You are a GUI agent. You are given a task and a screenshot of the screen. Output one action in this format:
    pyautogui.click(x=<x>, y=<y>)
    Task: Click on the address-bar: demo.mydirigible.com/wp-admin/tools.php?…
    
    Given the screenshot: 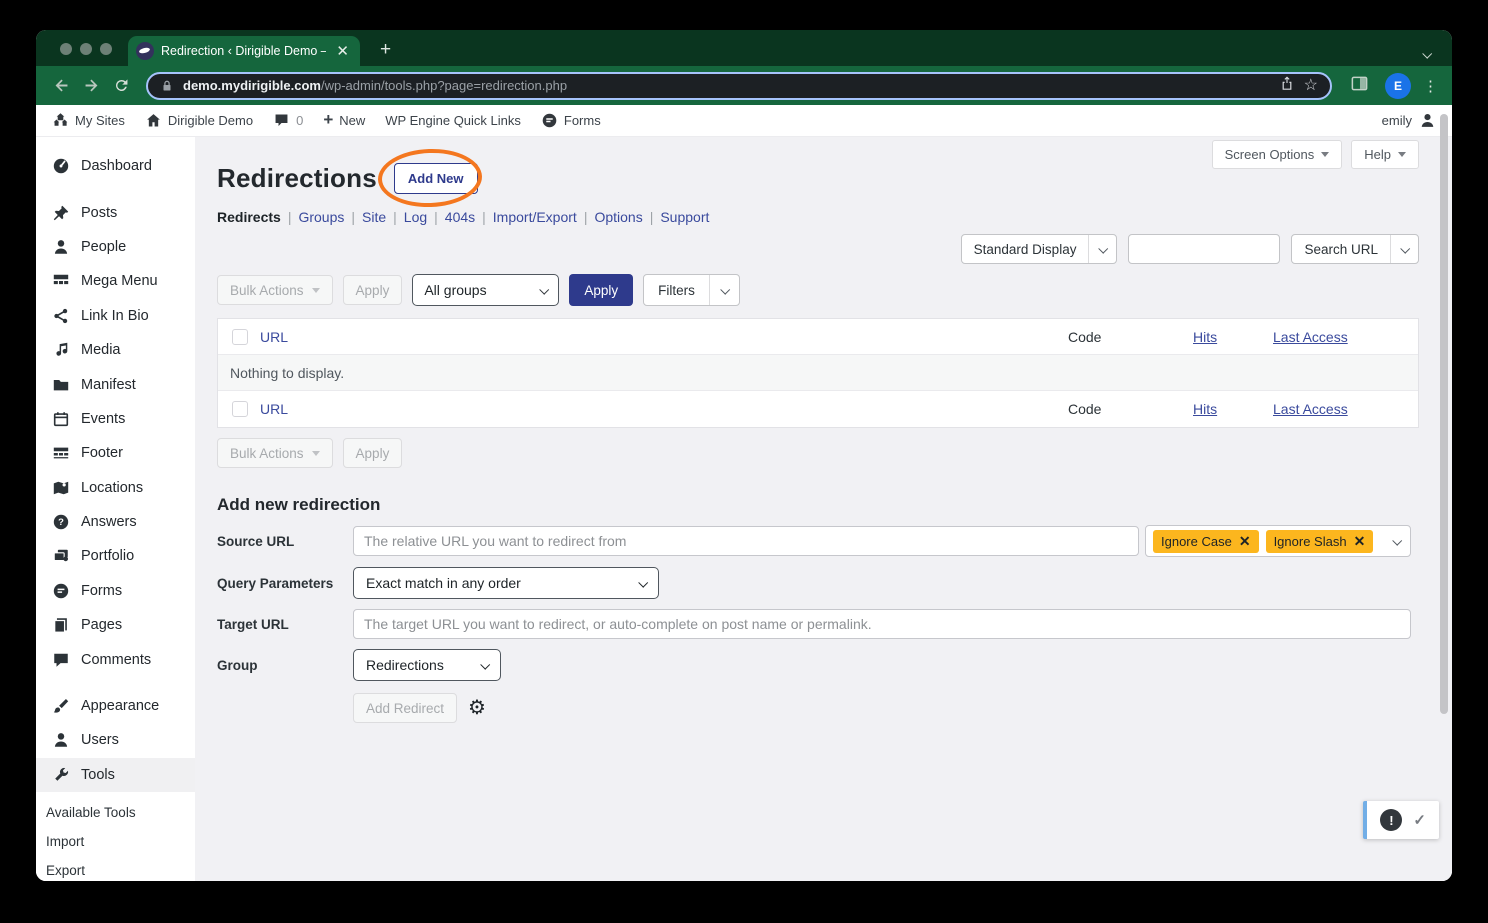 What is the action you would take?
    pyautogui.click(x=739, y=85)
    